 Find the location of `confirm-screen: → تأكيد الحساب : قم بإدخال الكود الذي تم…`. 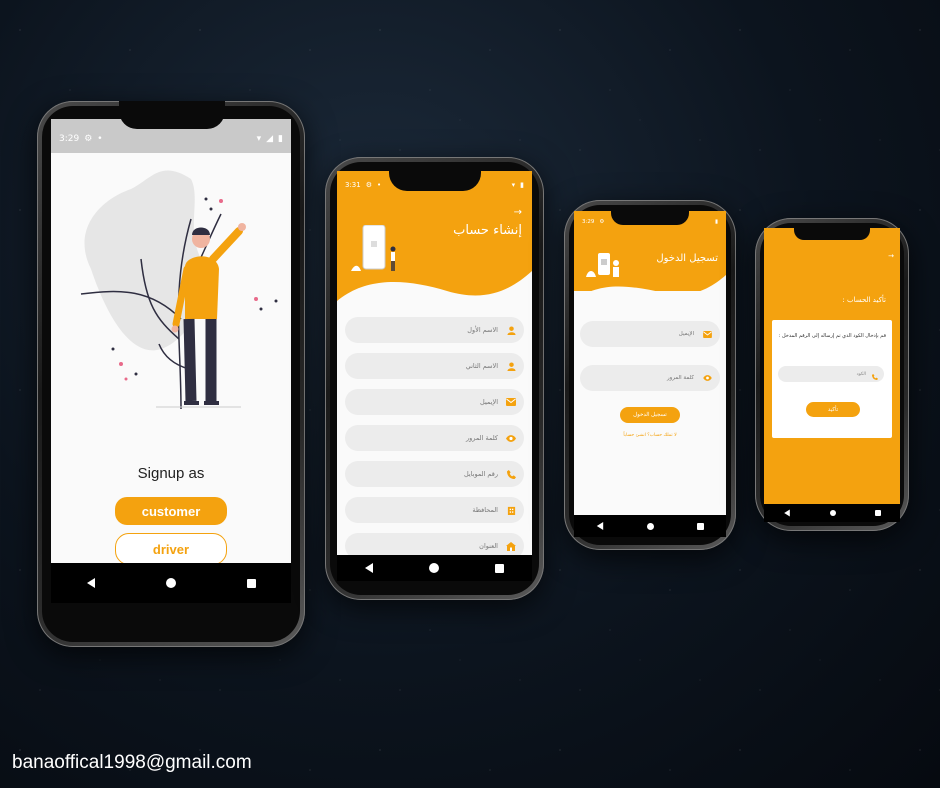

confirm-screen: → تأكيد الحساب : قم بإدخال الكود الذي تم… is located at coordinates (832, 375).